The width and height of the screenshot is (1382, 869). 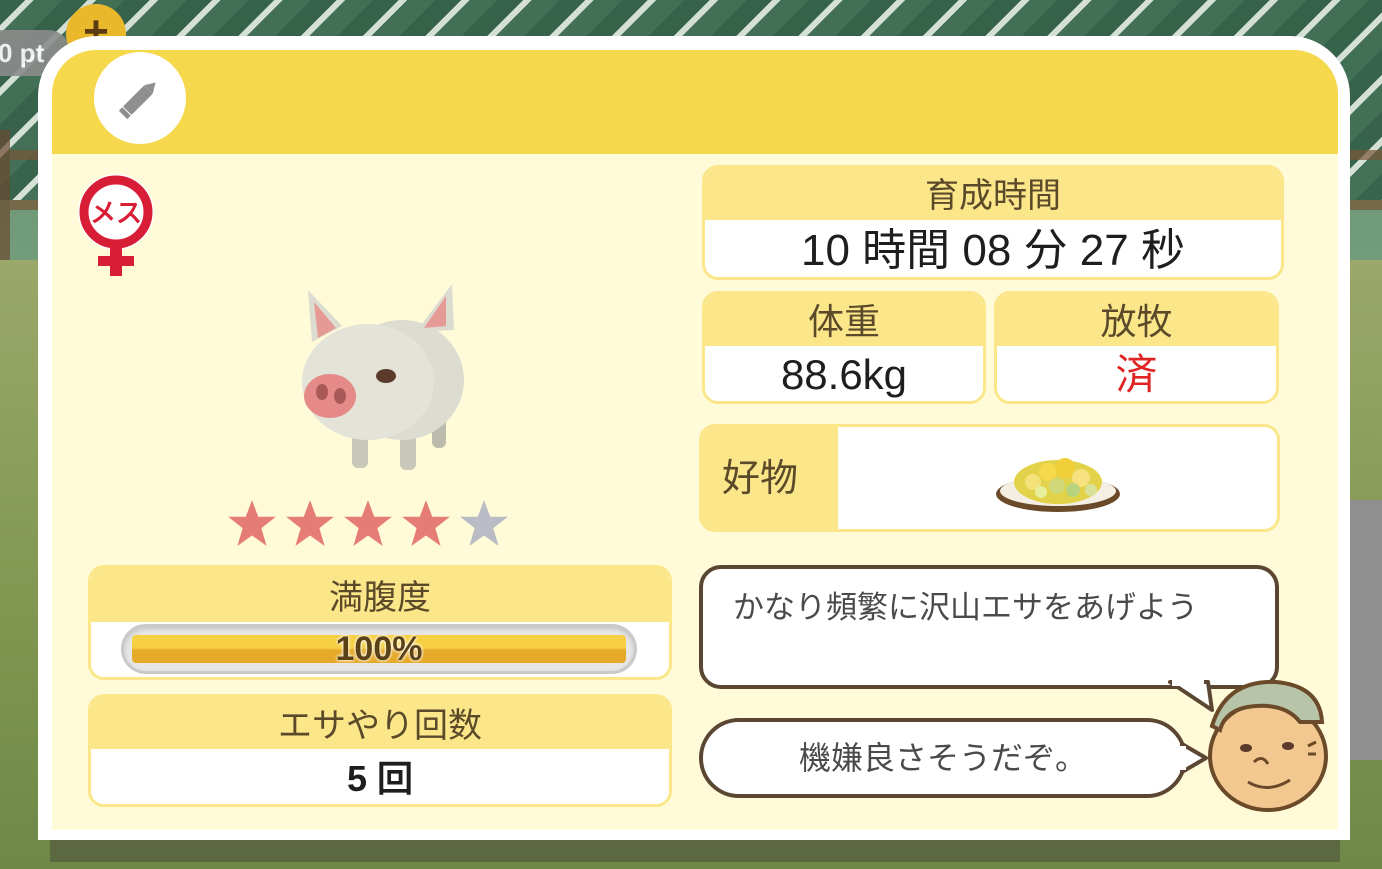 I want to click on mood-text: 機嫌良さそうだぞ。, so click(x=942, y=758).